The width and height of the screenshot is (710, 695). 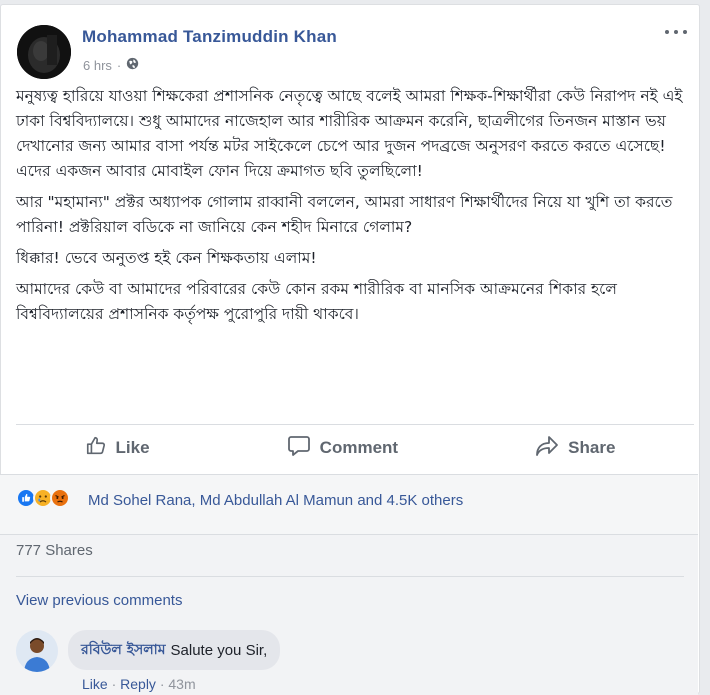 I want to click on share-button: Share, so click(x=575, y=448).